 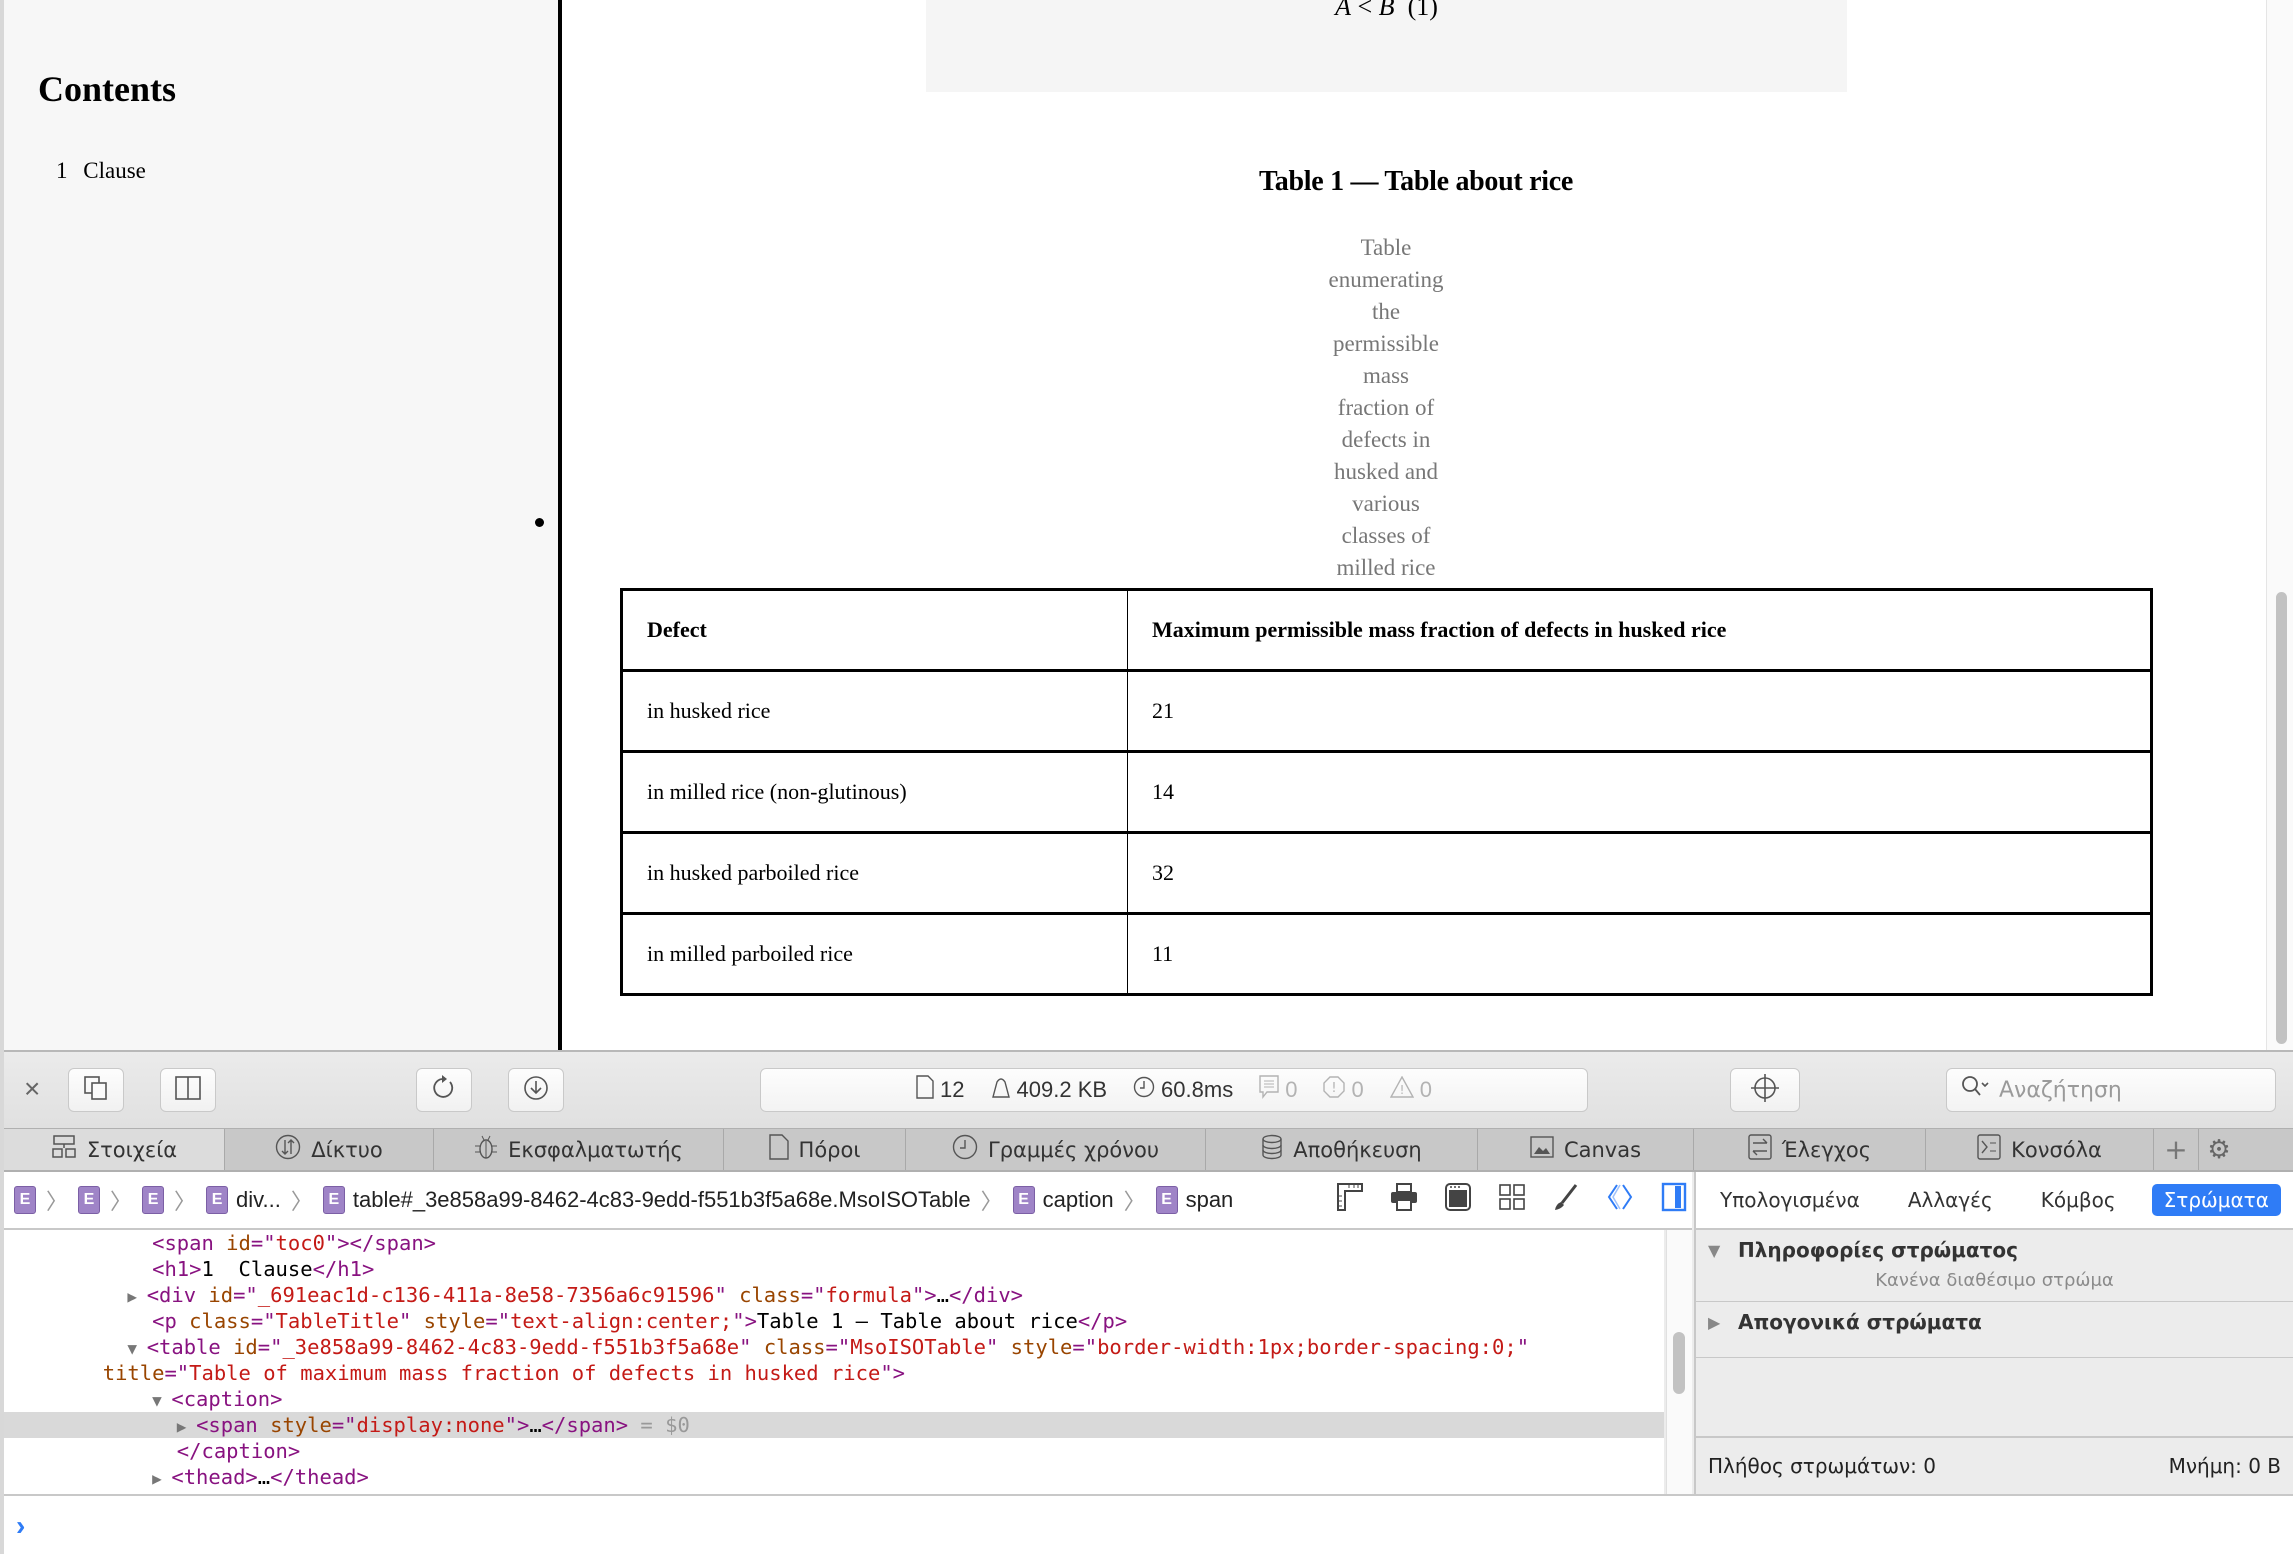 I want to click on tab-resources: Πόροι, so click(x=815, y=1149).